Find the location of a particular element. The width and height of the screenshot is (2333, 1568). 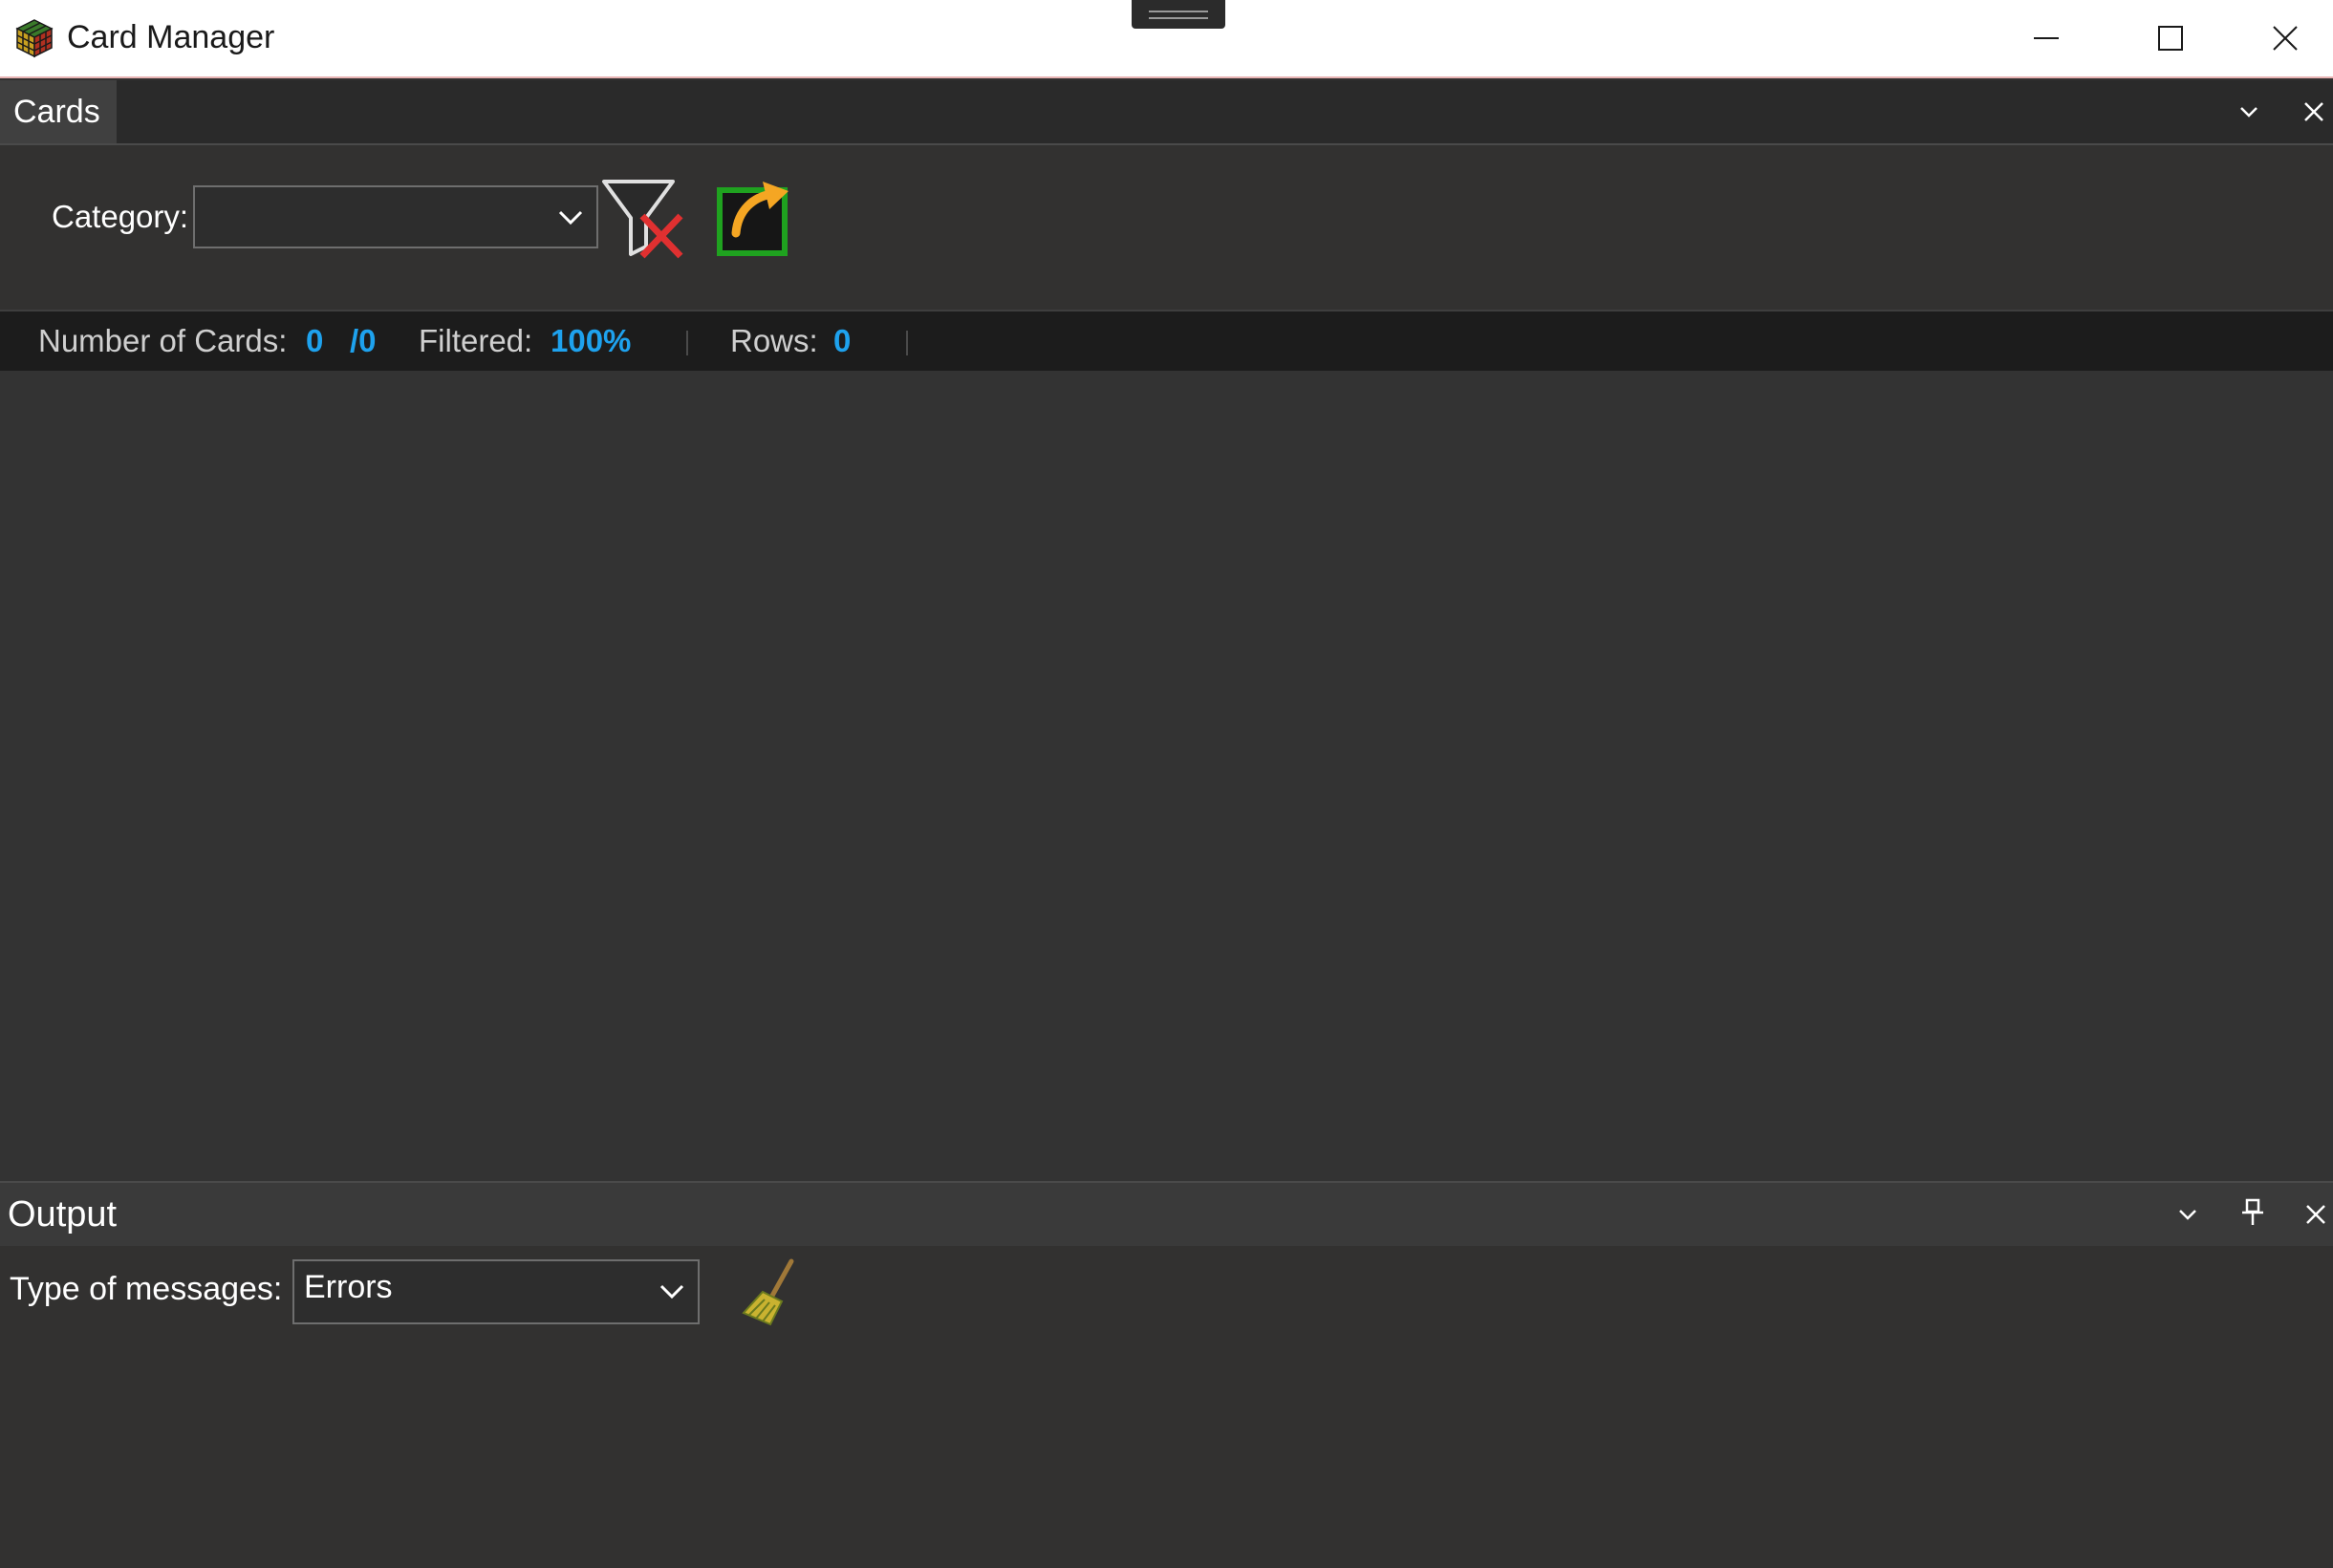

filtered-value: 100% is located at coordinates (591, 341).